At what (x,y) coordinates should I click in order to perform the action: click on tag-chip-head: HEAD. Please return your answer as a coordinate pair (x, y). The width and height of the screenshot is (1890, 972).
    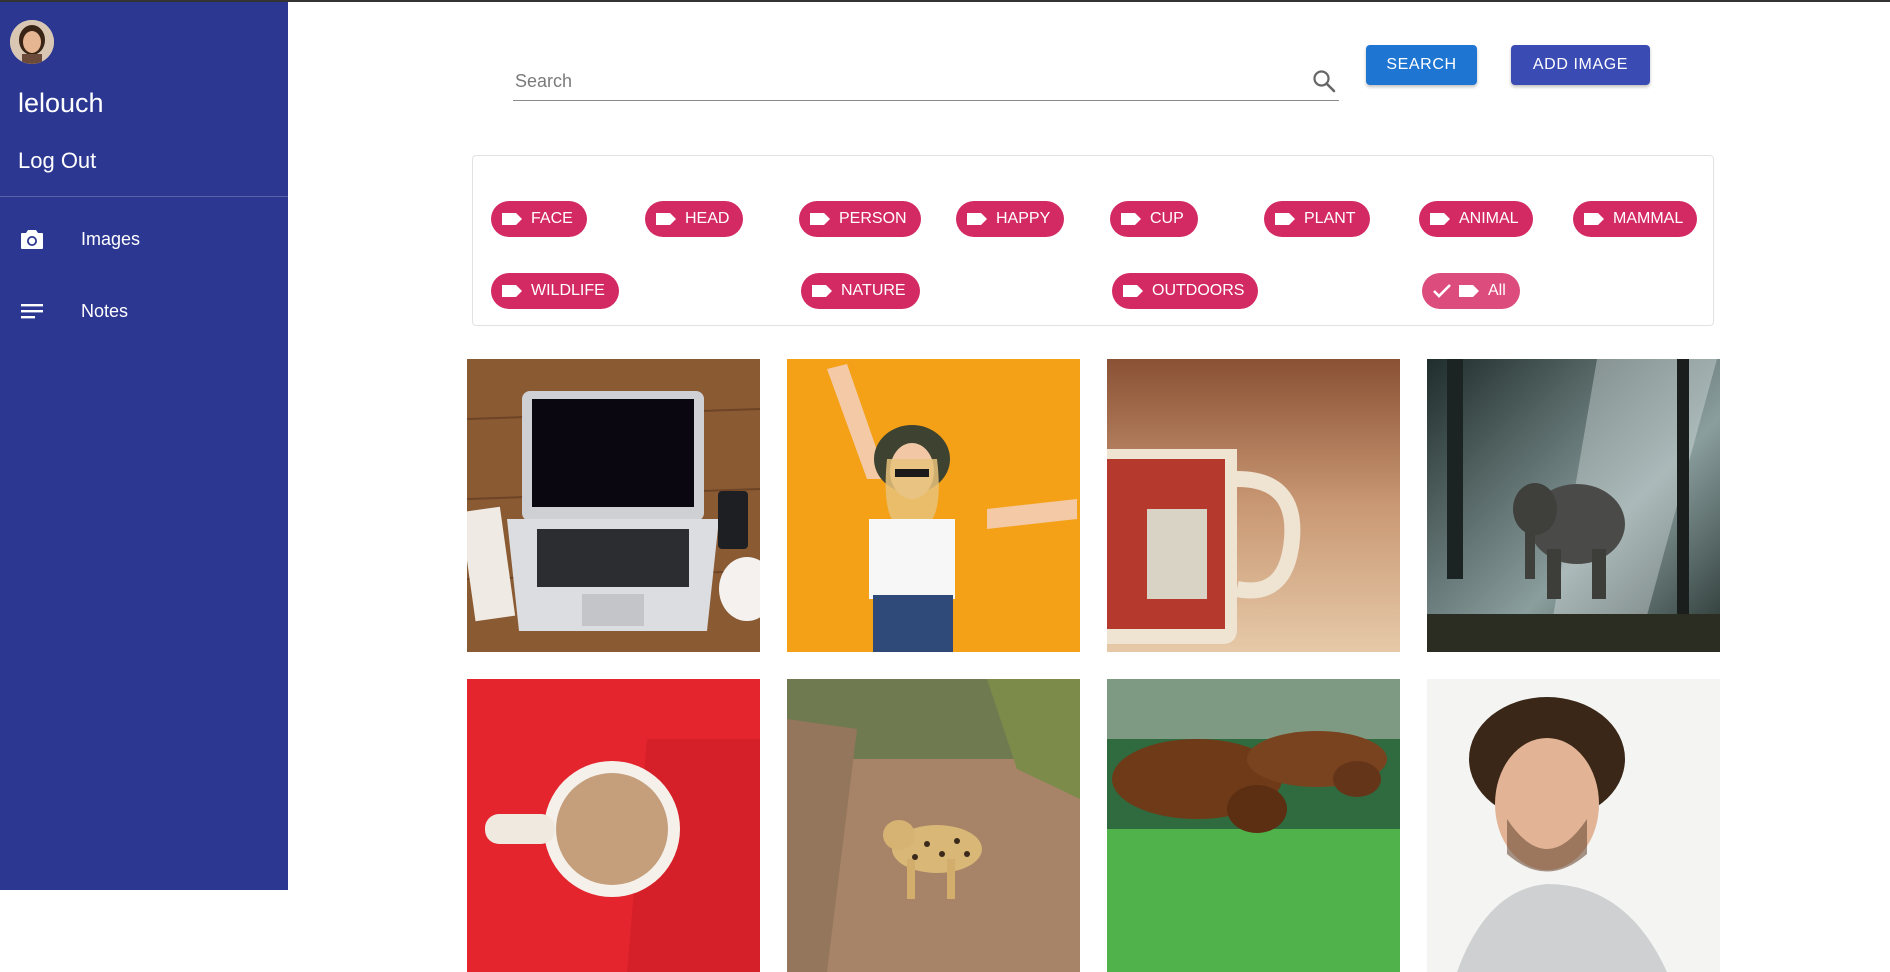
    Looking at the image, I should click on (694, 219).